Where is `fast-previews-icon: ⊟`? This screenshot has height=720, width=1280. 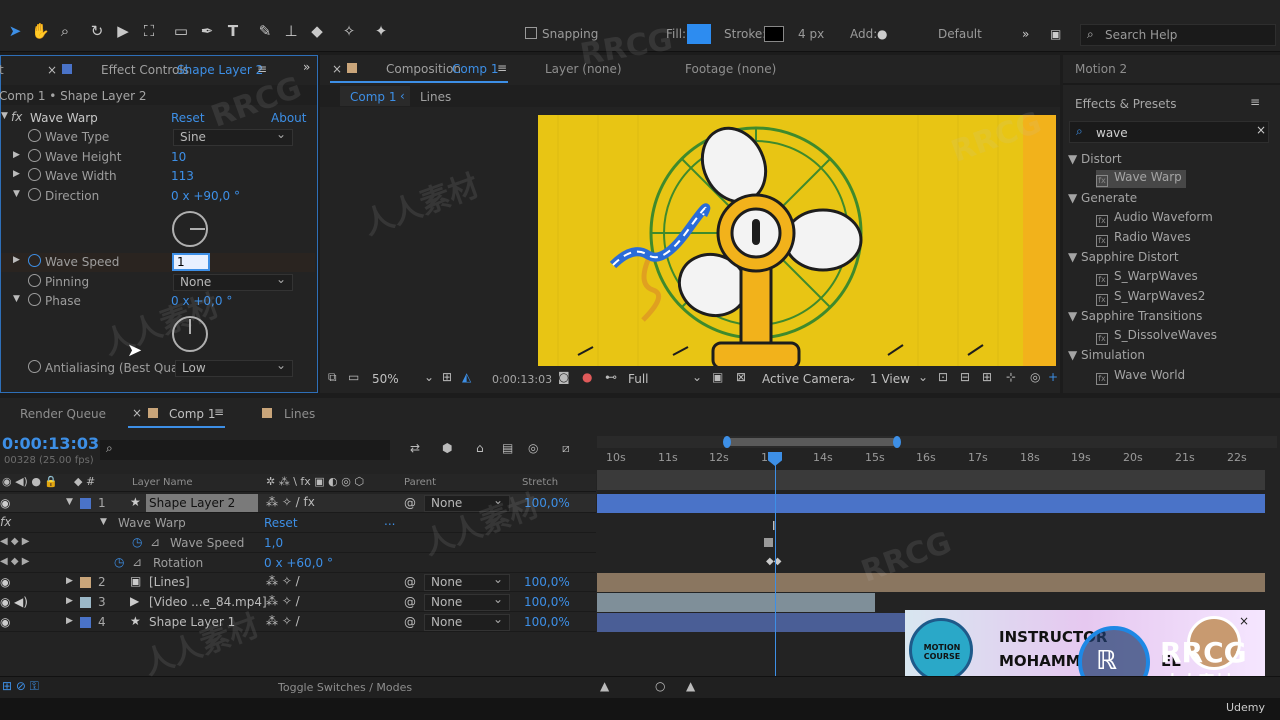
fast-previews-icon: ⊟ is located at coordinates (965, 377).